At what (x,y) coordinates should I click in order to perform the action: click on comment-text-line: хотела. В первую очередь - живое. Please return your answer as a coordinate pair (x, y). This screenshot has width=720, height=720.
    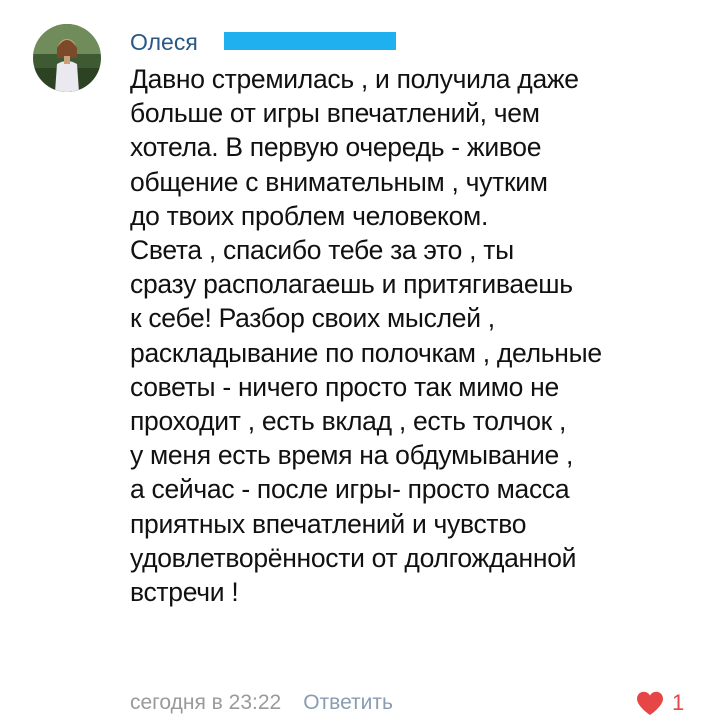
    Looking at the image, I should click on (336, 147).